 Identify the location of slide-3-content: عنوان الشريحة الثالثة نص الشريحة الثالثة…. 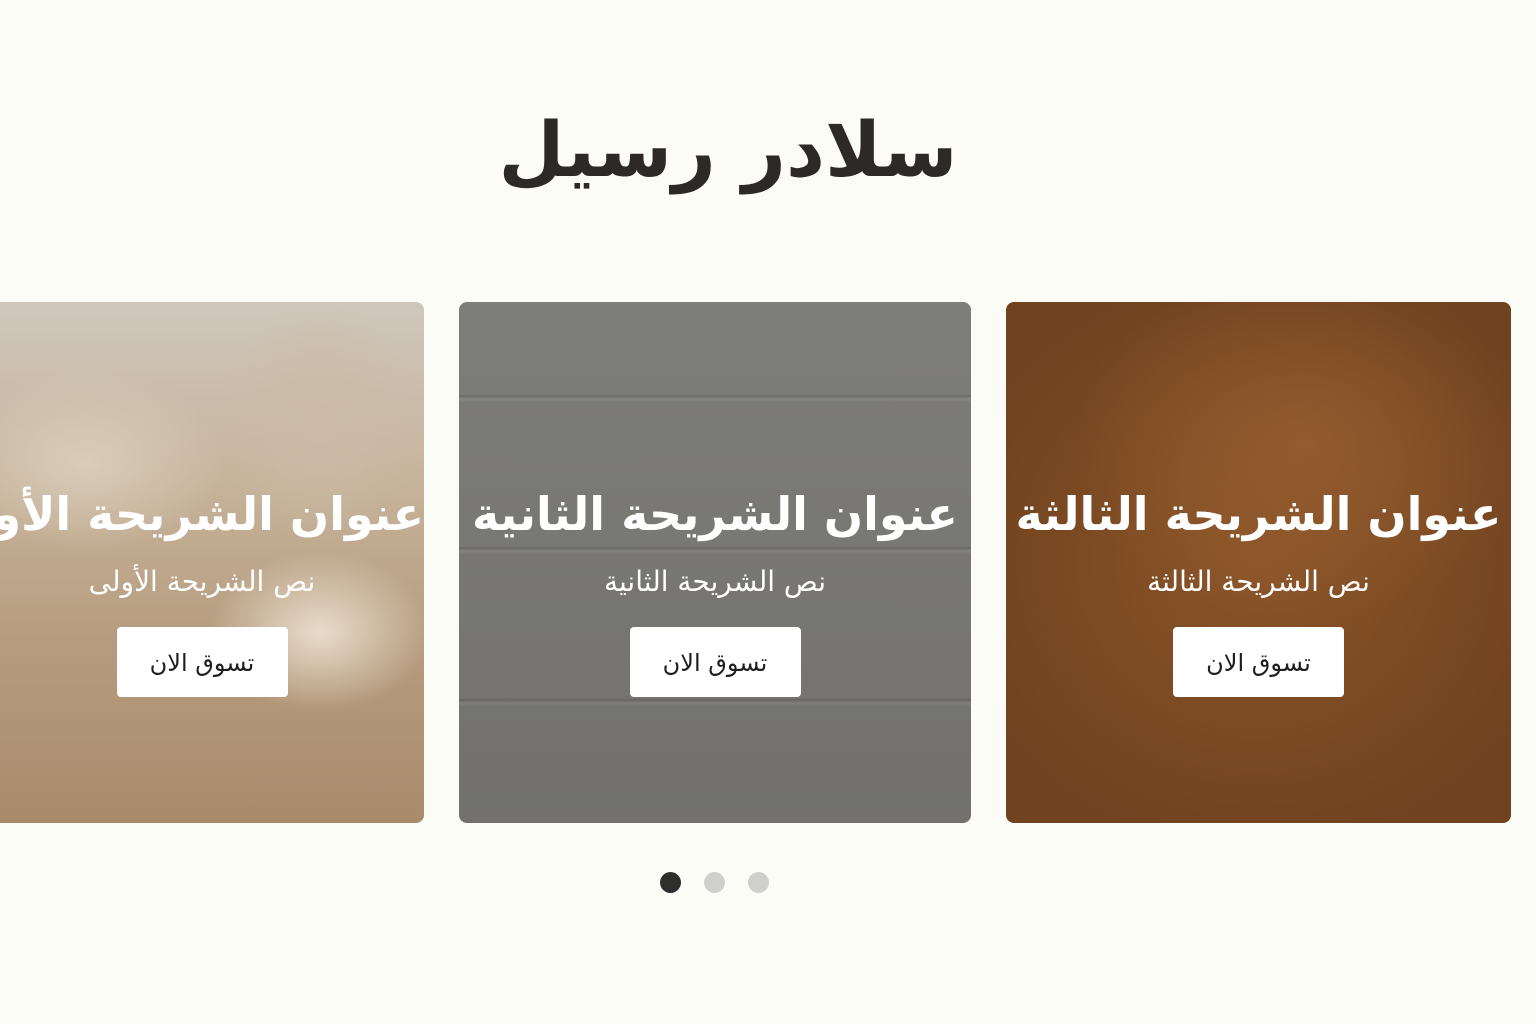
(1258, 592).